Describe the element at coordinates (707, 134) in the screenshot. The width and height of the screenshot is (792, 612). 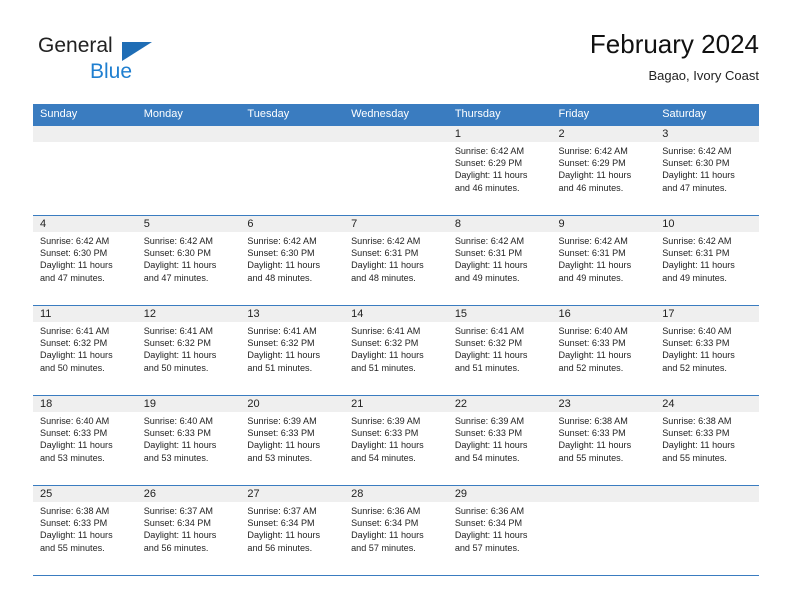
I see `day-number: 3` at that location.